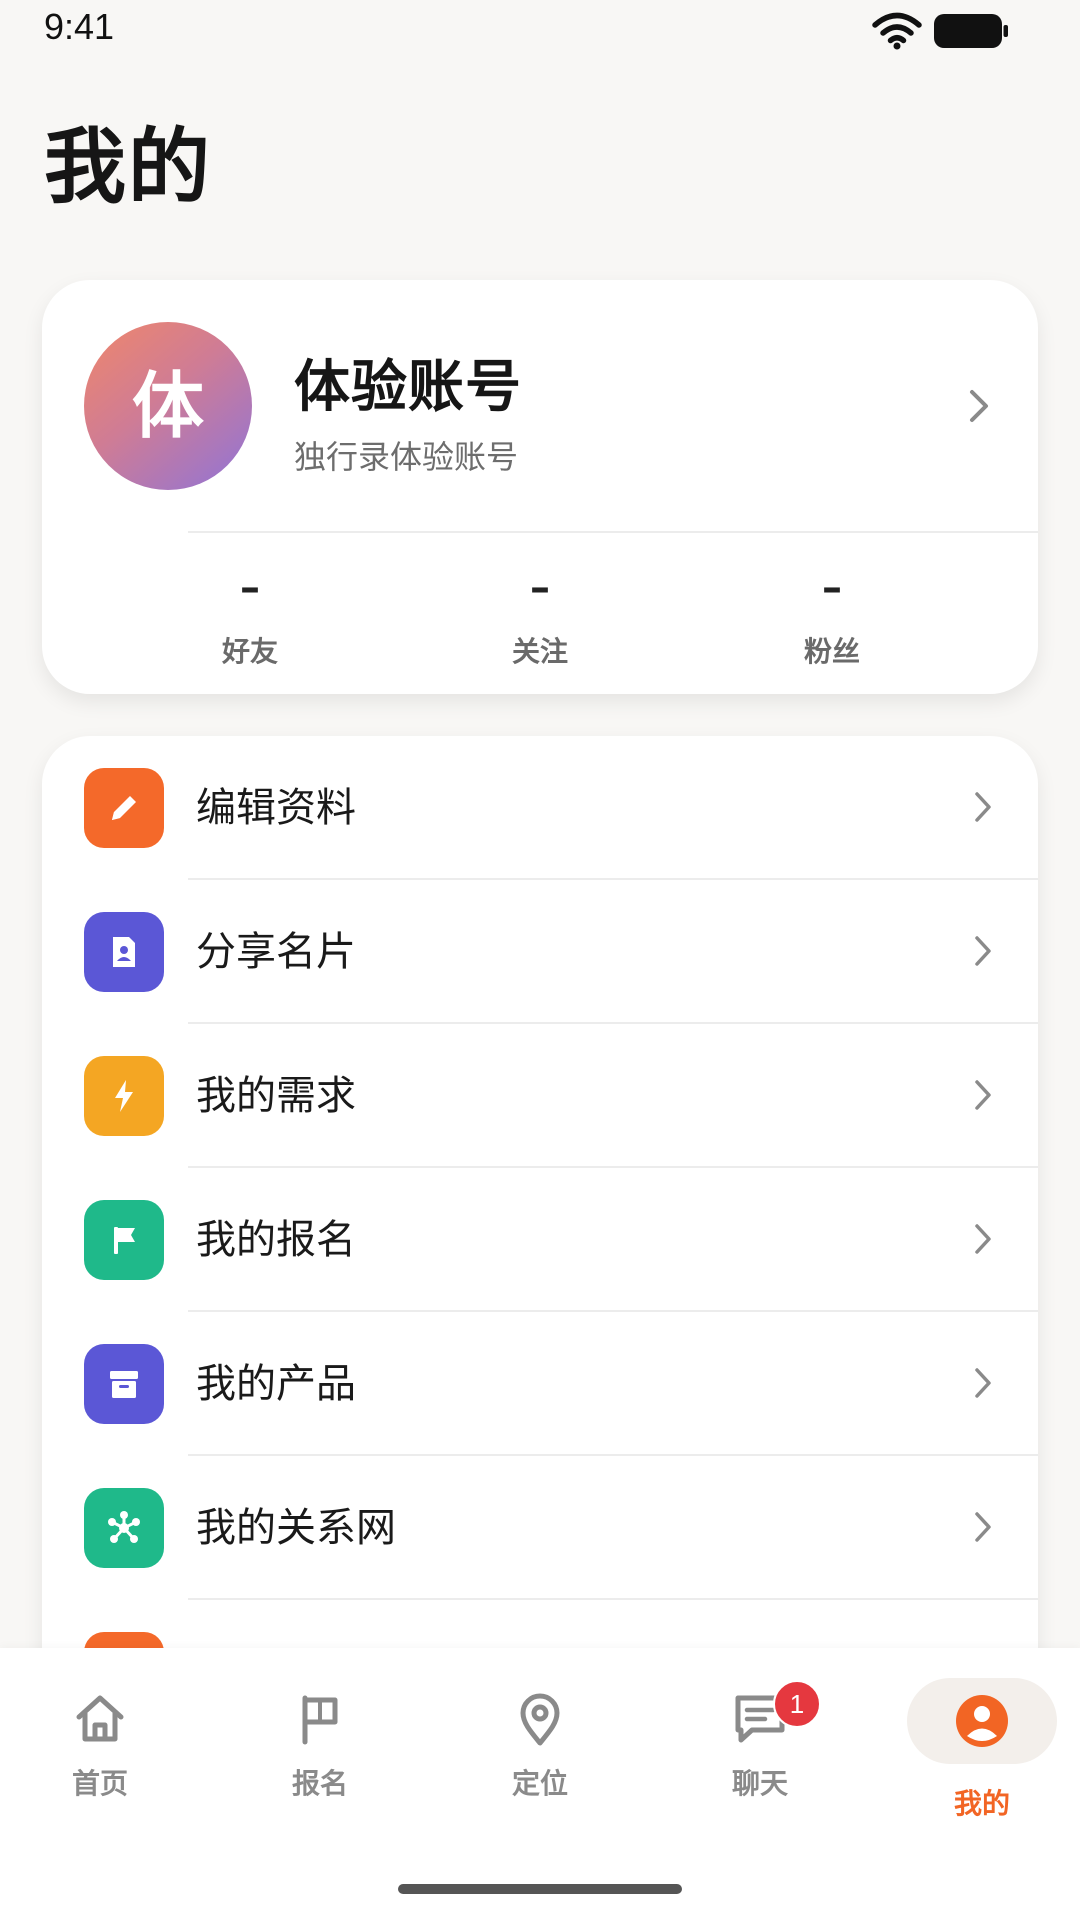 The width and height of the screenshot is (1080, 1920). What do you see at coordinates (406, 457) in the screenshot?
I see `profile-subtitle: 独行录体验账号` at bounding box center [406, 457].